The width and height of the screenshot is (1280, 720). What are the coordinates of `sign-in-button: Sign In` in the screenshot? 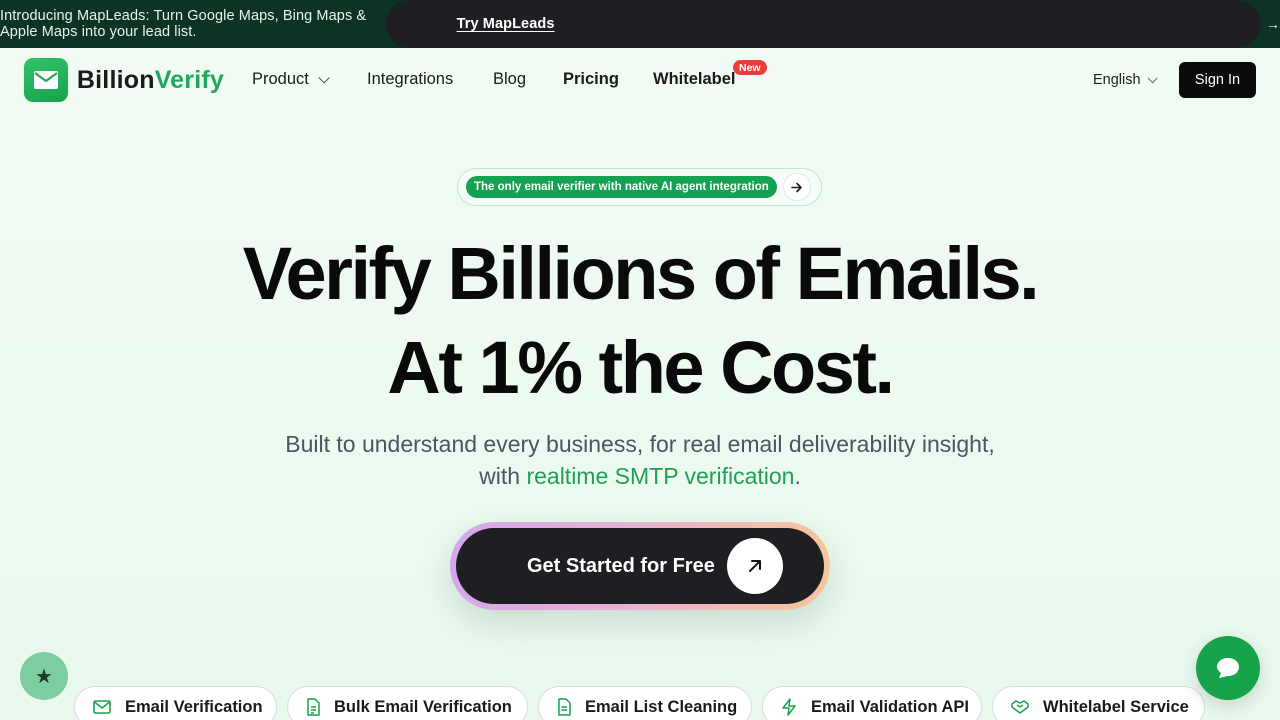 It's located at (1217, 80).